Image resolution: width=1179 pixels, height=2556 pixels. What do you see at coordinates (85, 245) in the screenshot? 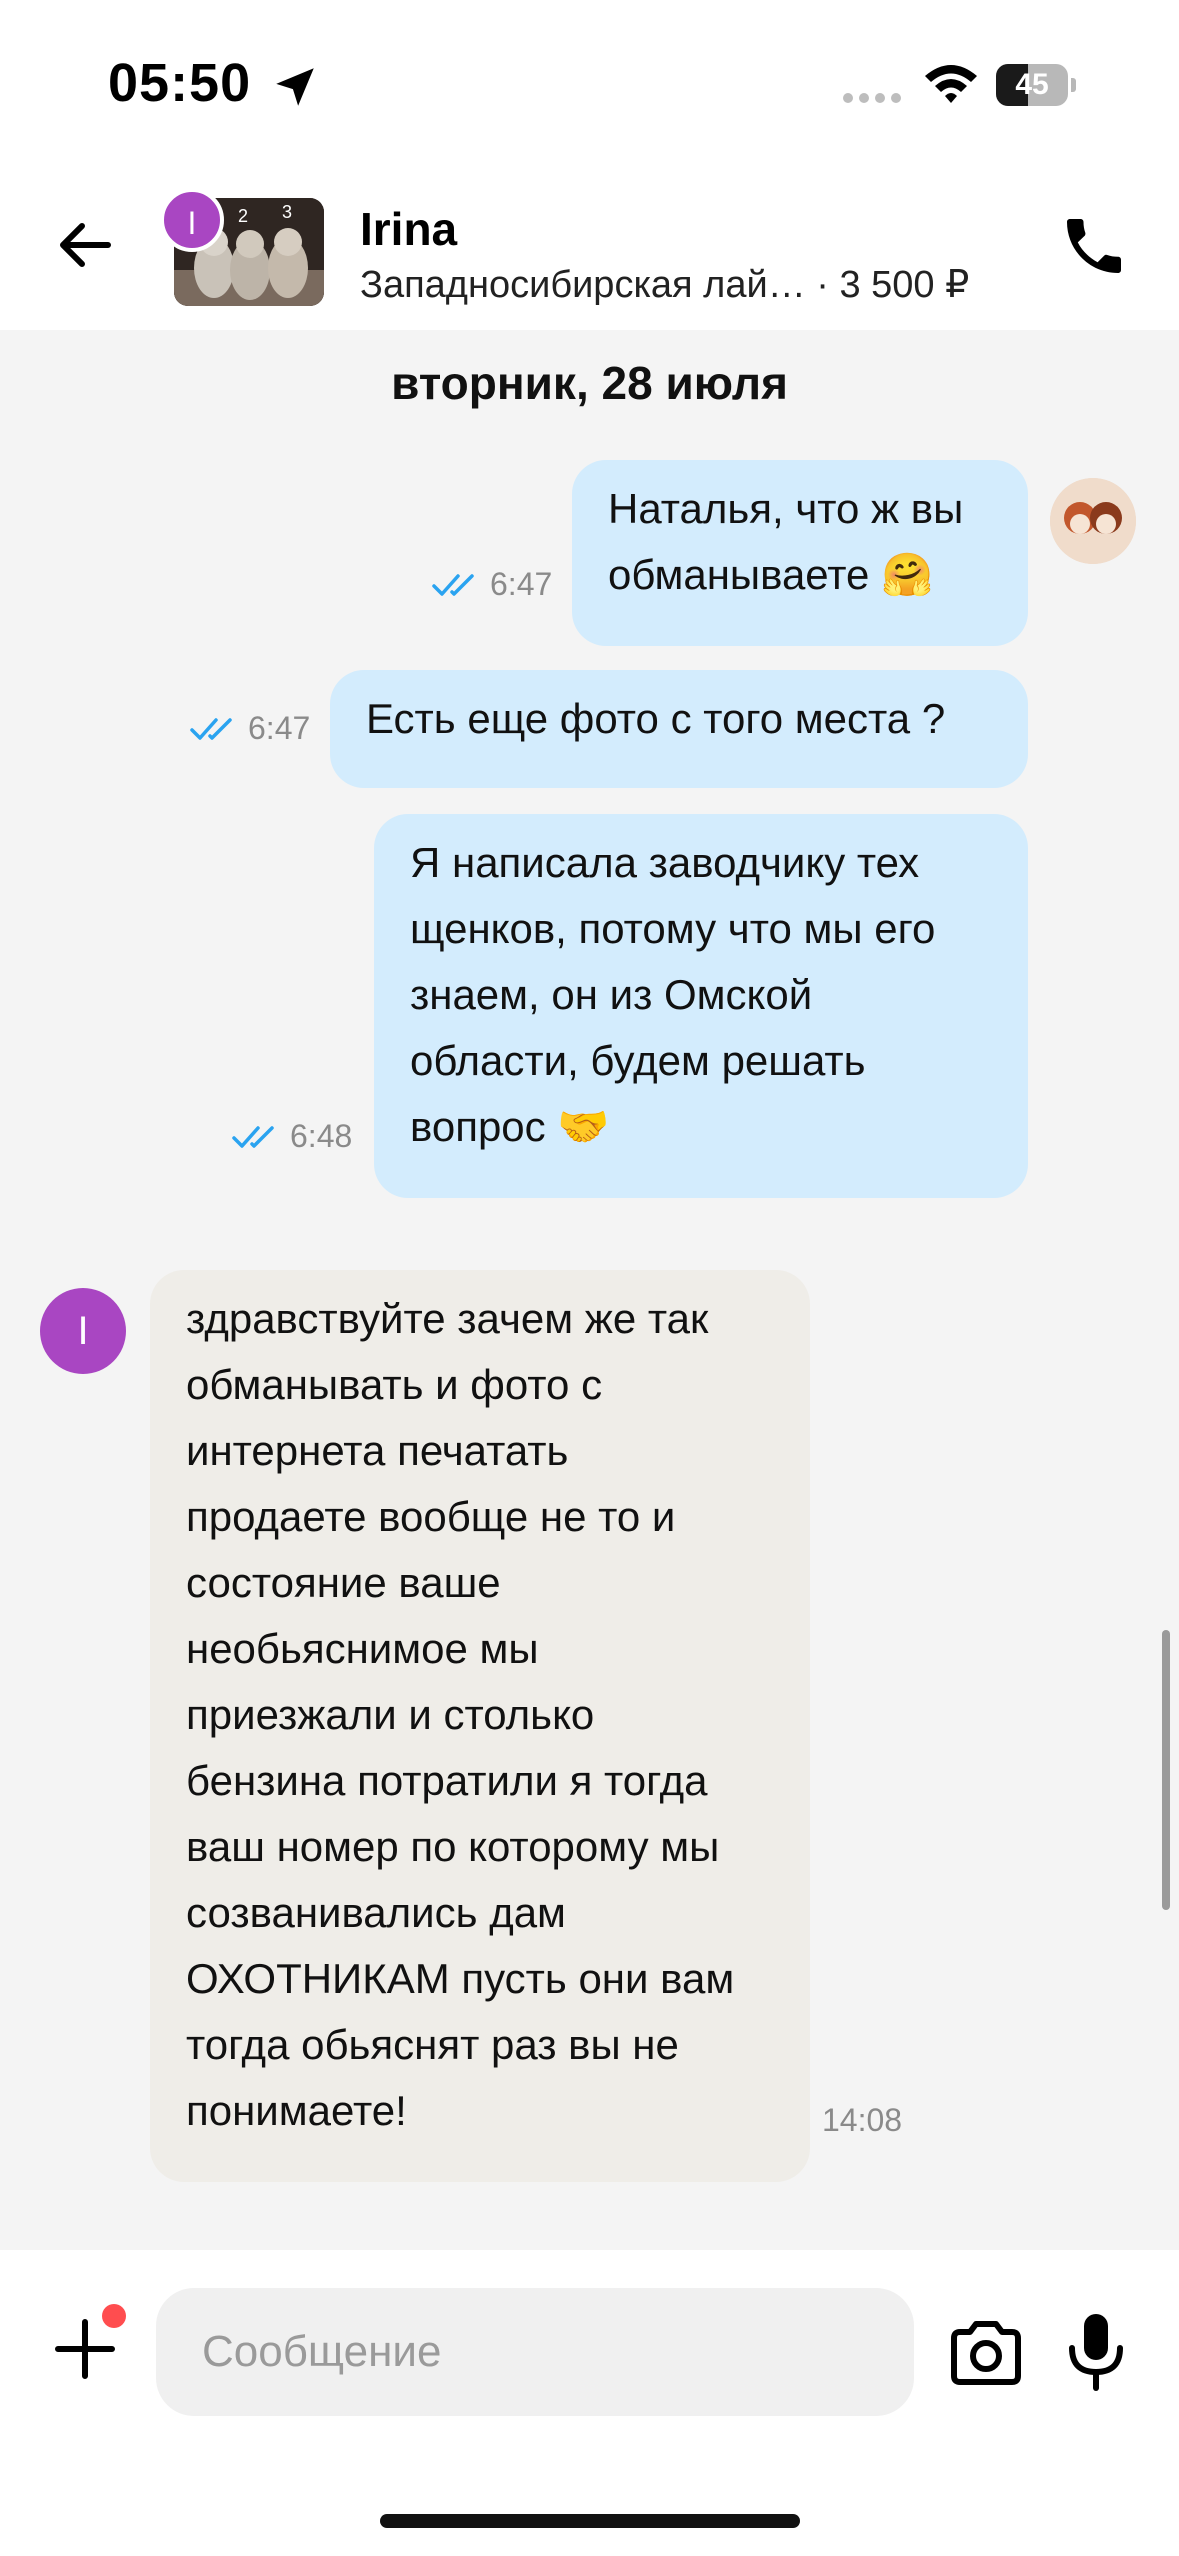
I see `back-arrow-icon` at bounding box center [85, 245].